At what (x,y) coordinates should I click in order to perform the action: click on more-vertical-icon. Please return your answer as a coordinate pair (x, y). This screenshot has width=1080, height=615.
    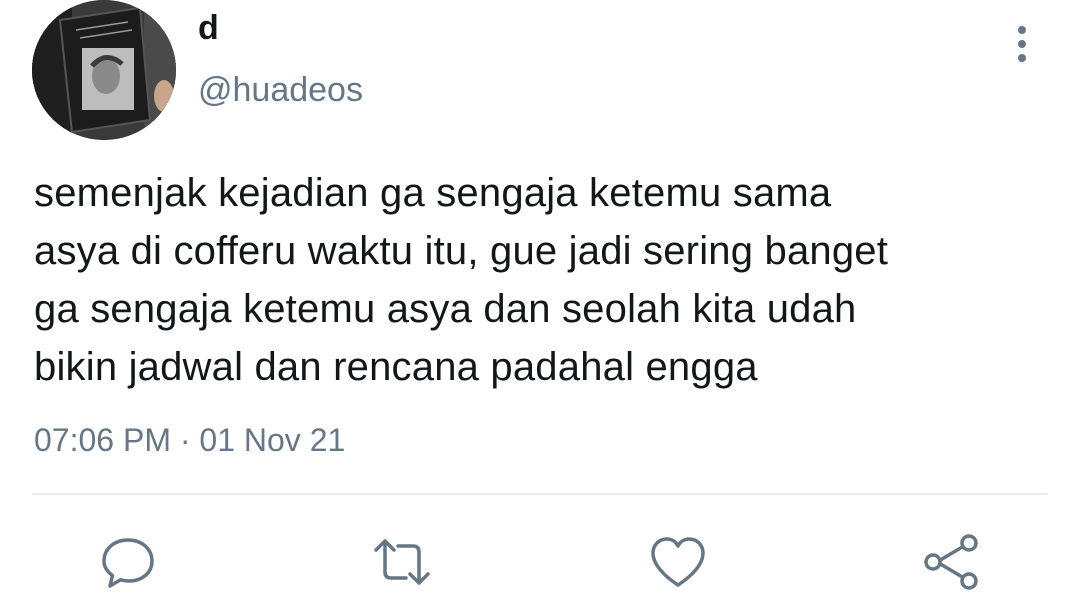
    Looking at the image, I should click on (1022, 44).